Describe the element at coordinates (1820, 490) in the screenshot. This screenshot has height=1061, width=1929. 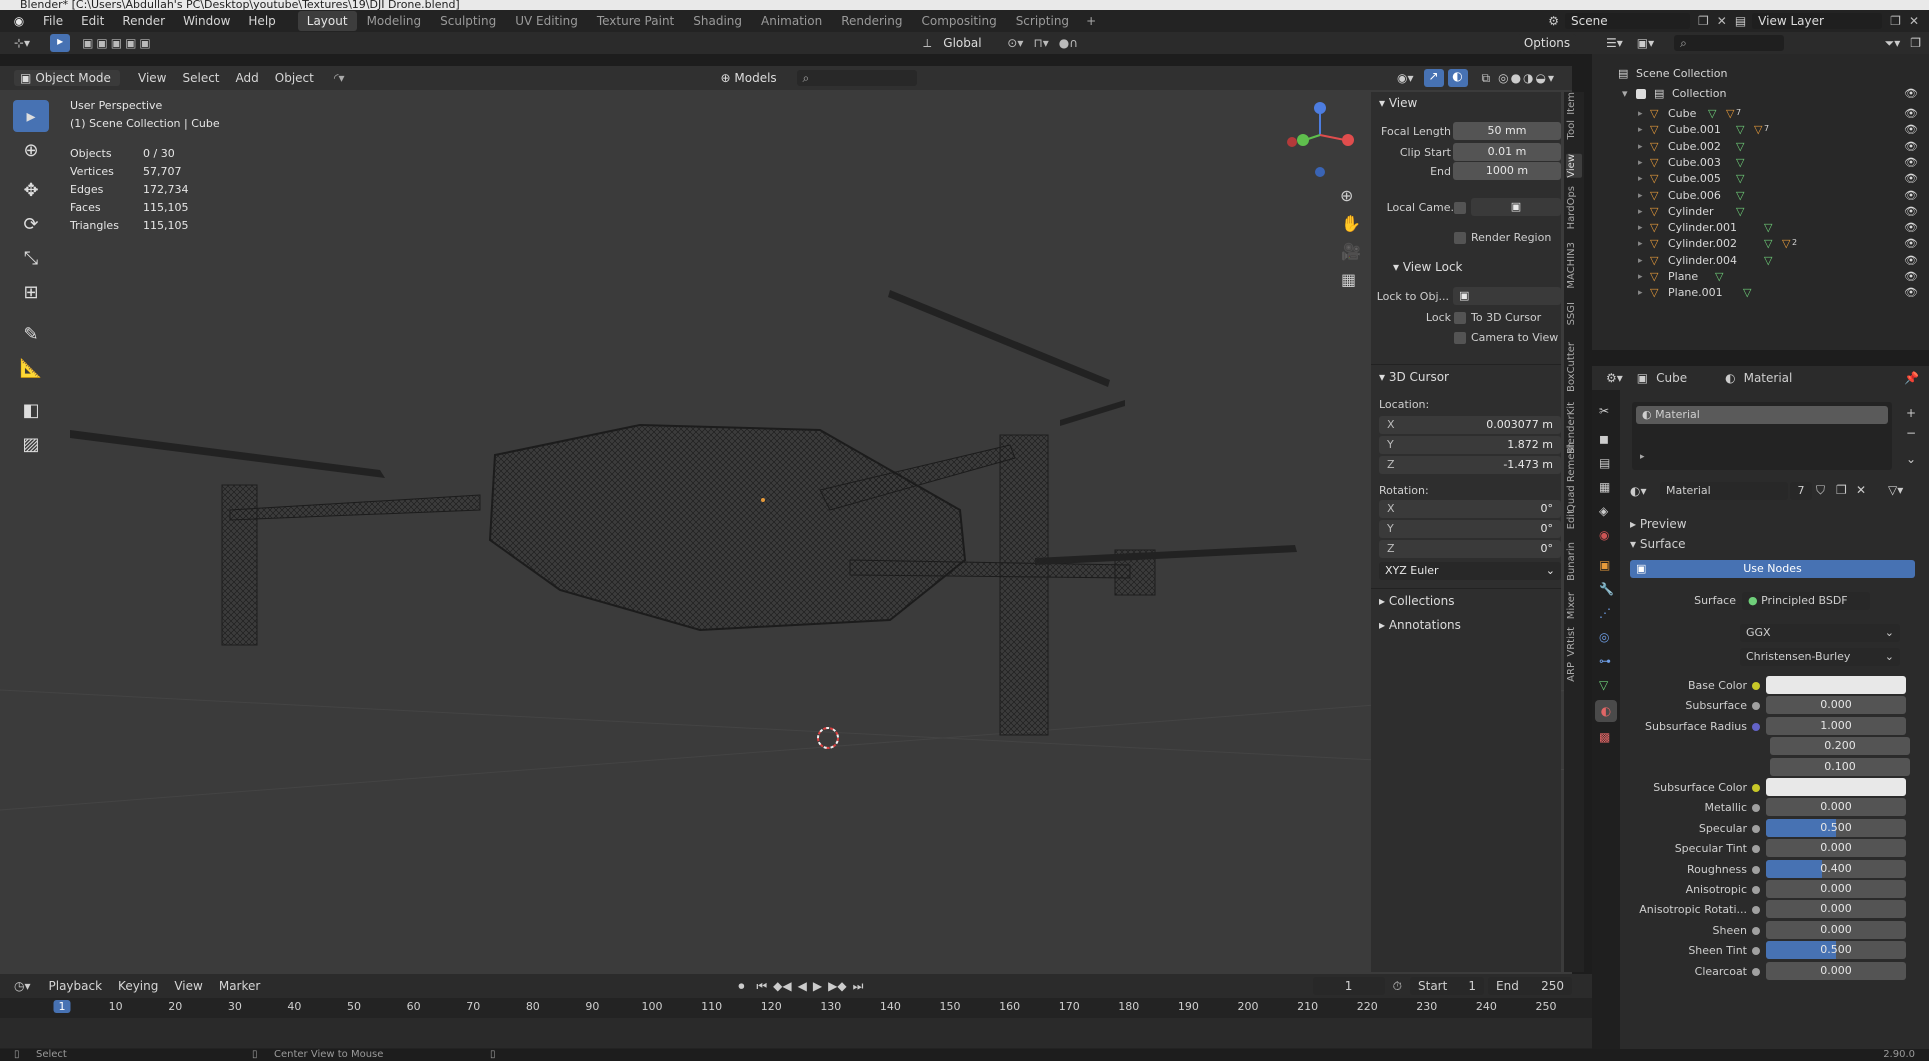
I see `fake-user-icon: ⛉` at that location.